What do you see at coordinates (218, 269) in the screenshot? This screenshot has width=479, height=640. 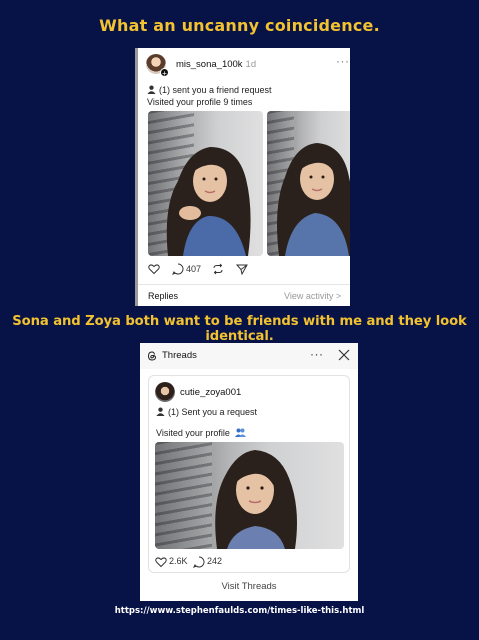 I see `repost-icon` at bounding box center [218, 269].